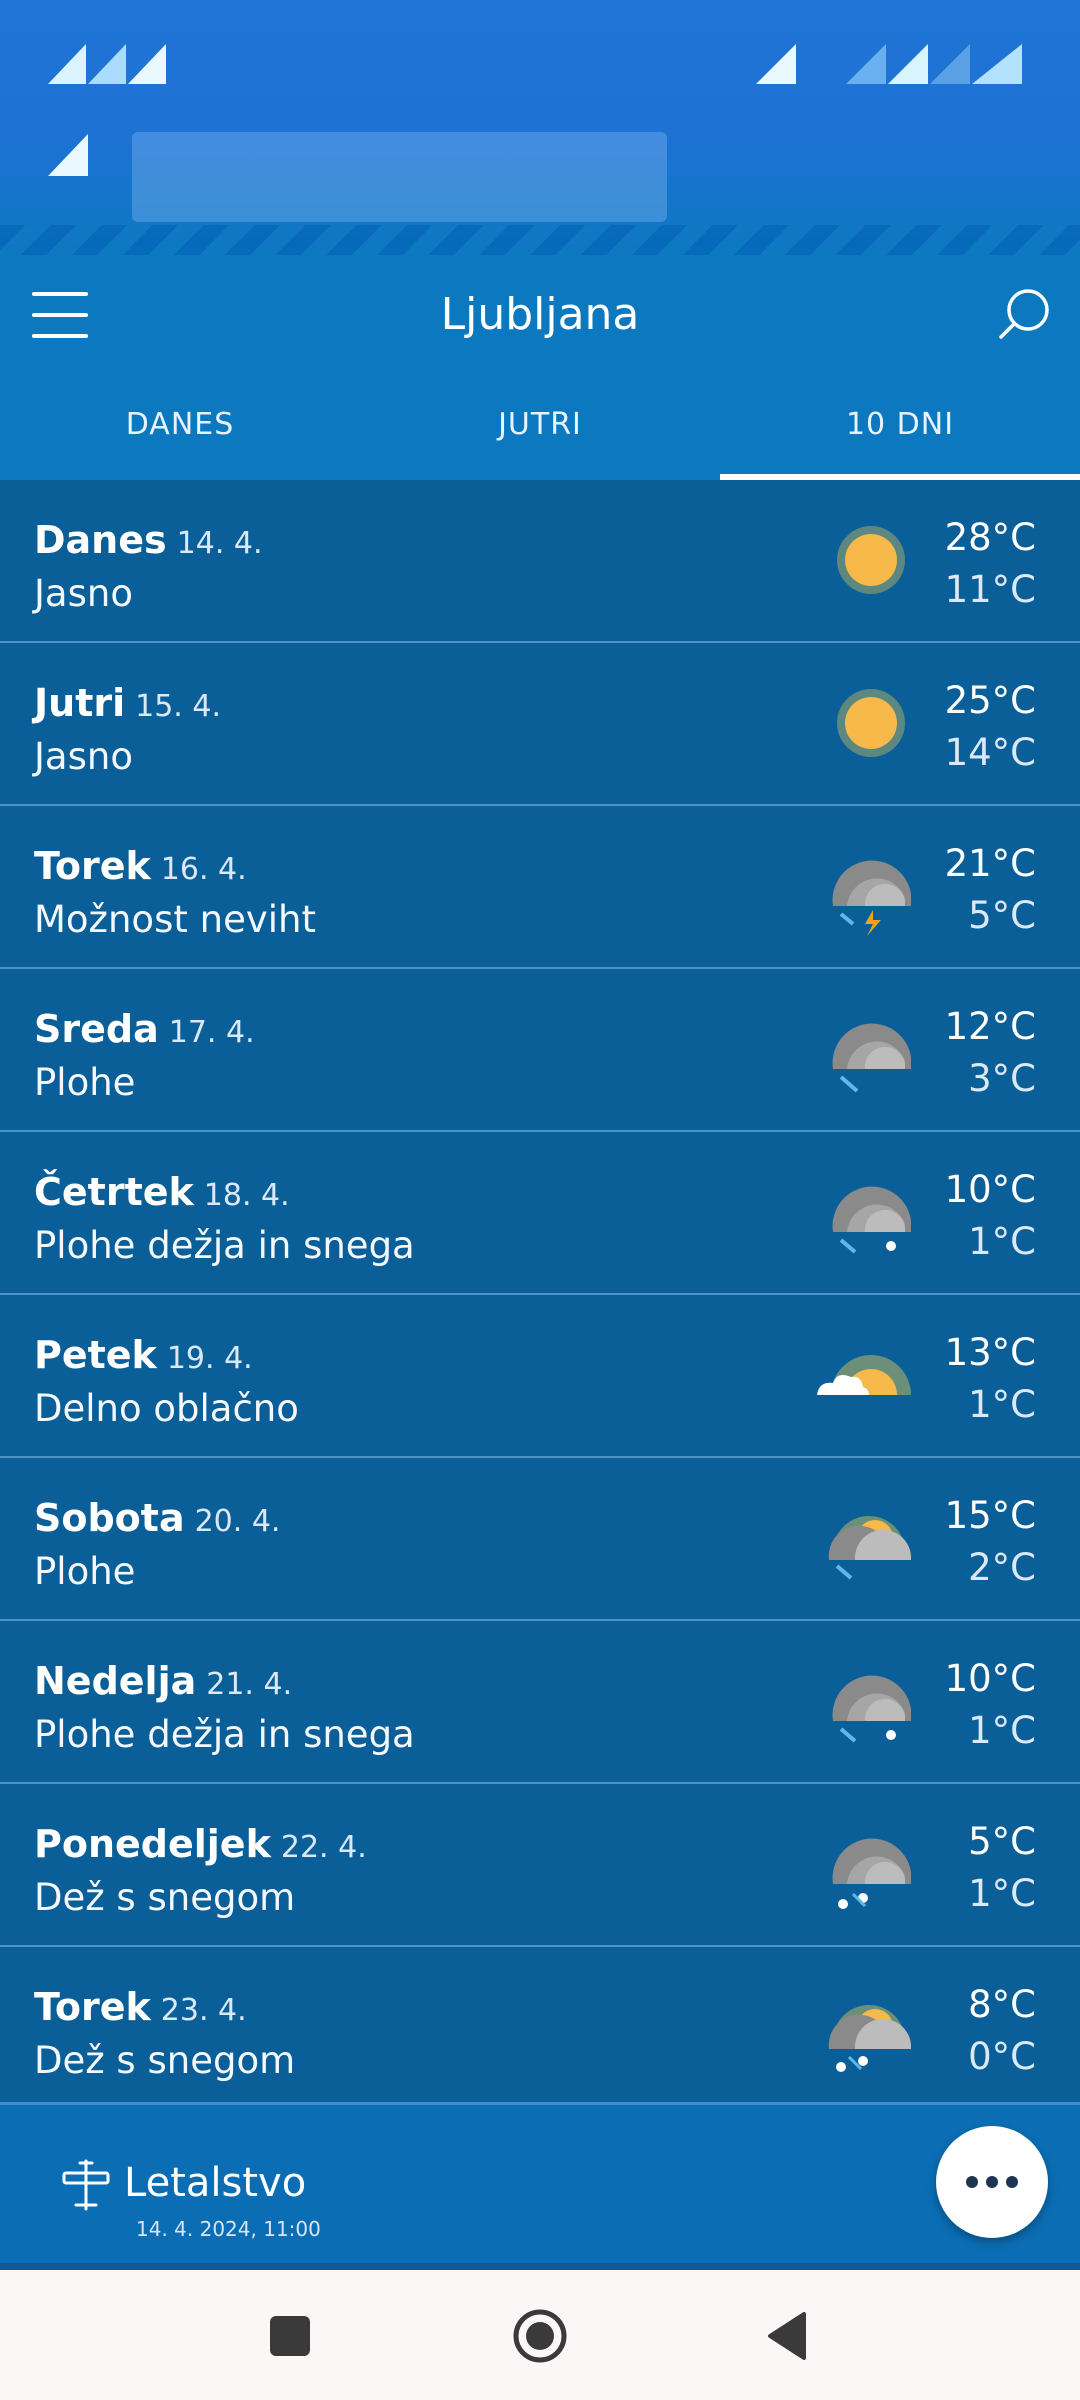 The image size is (1080, 2400). Describe the element at coordinates (540, 2028) in the screenshot. I see `forecast-row: Torek 23. 4. Dež s snegom 8°C 0°C` at that location.